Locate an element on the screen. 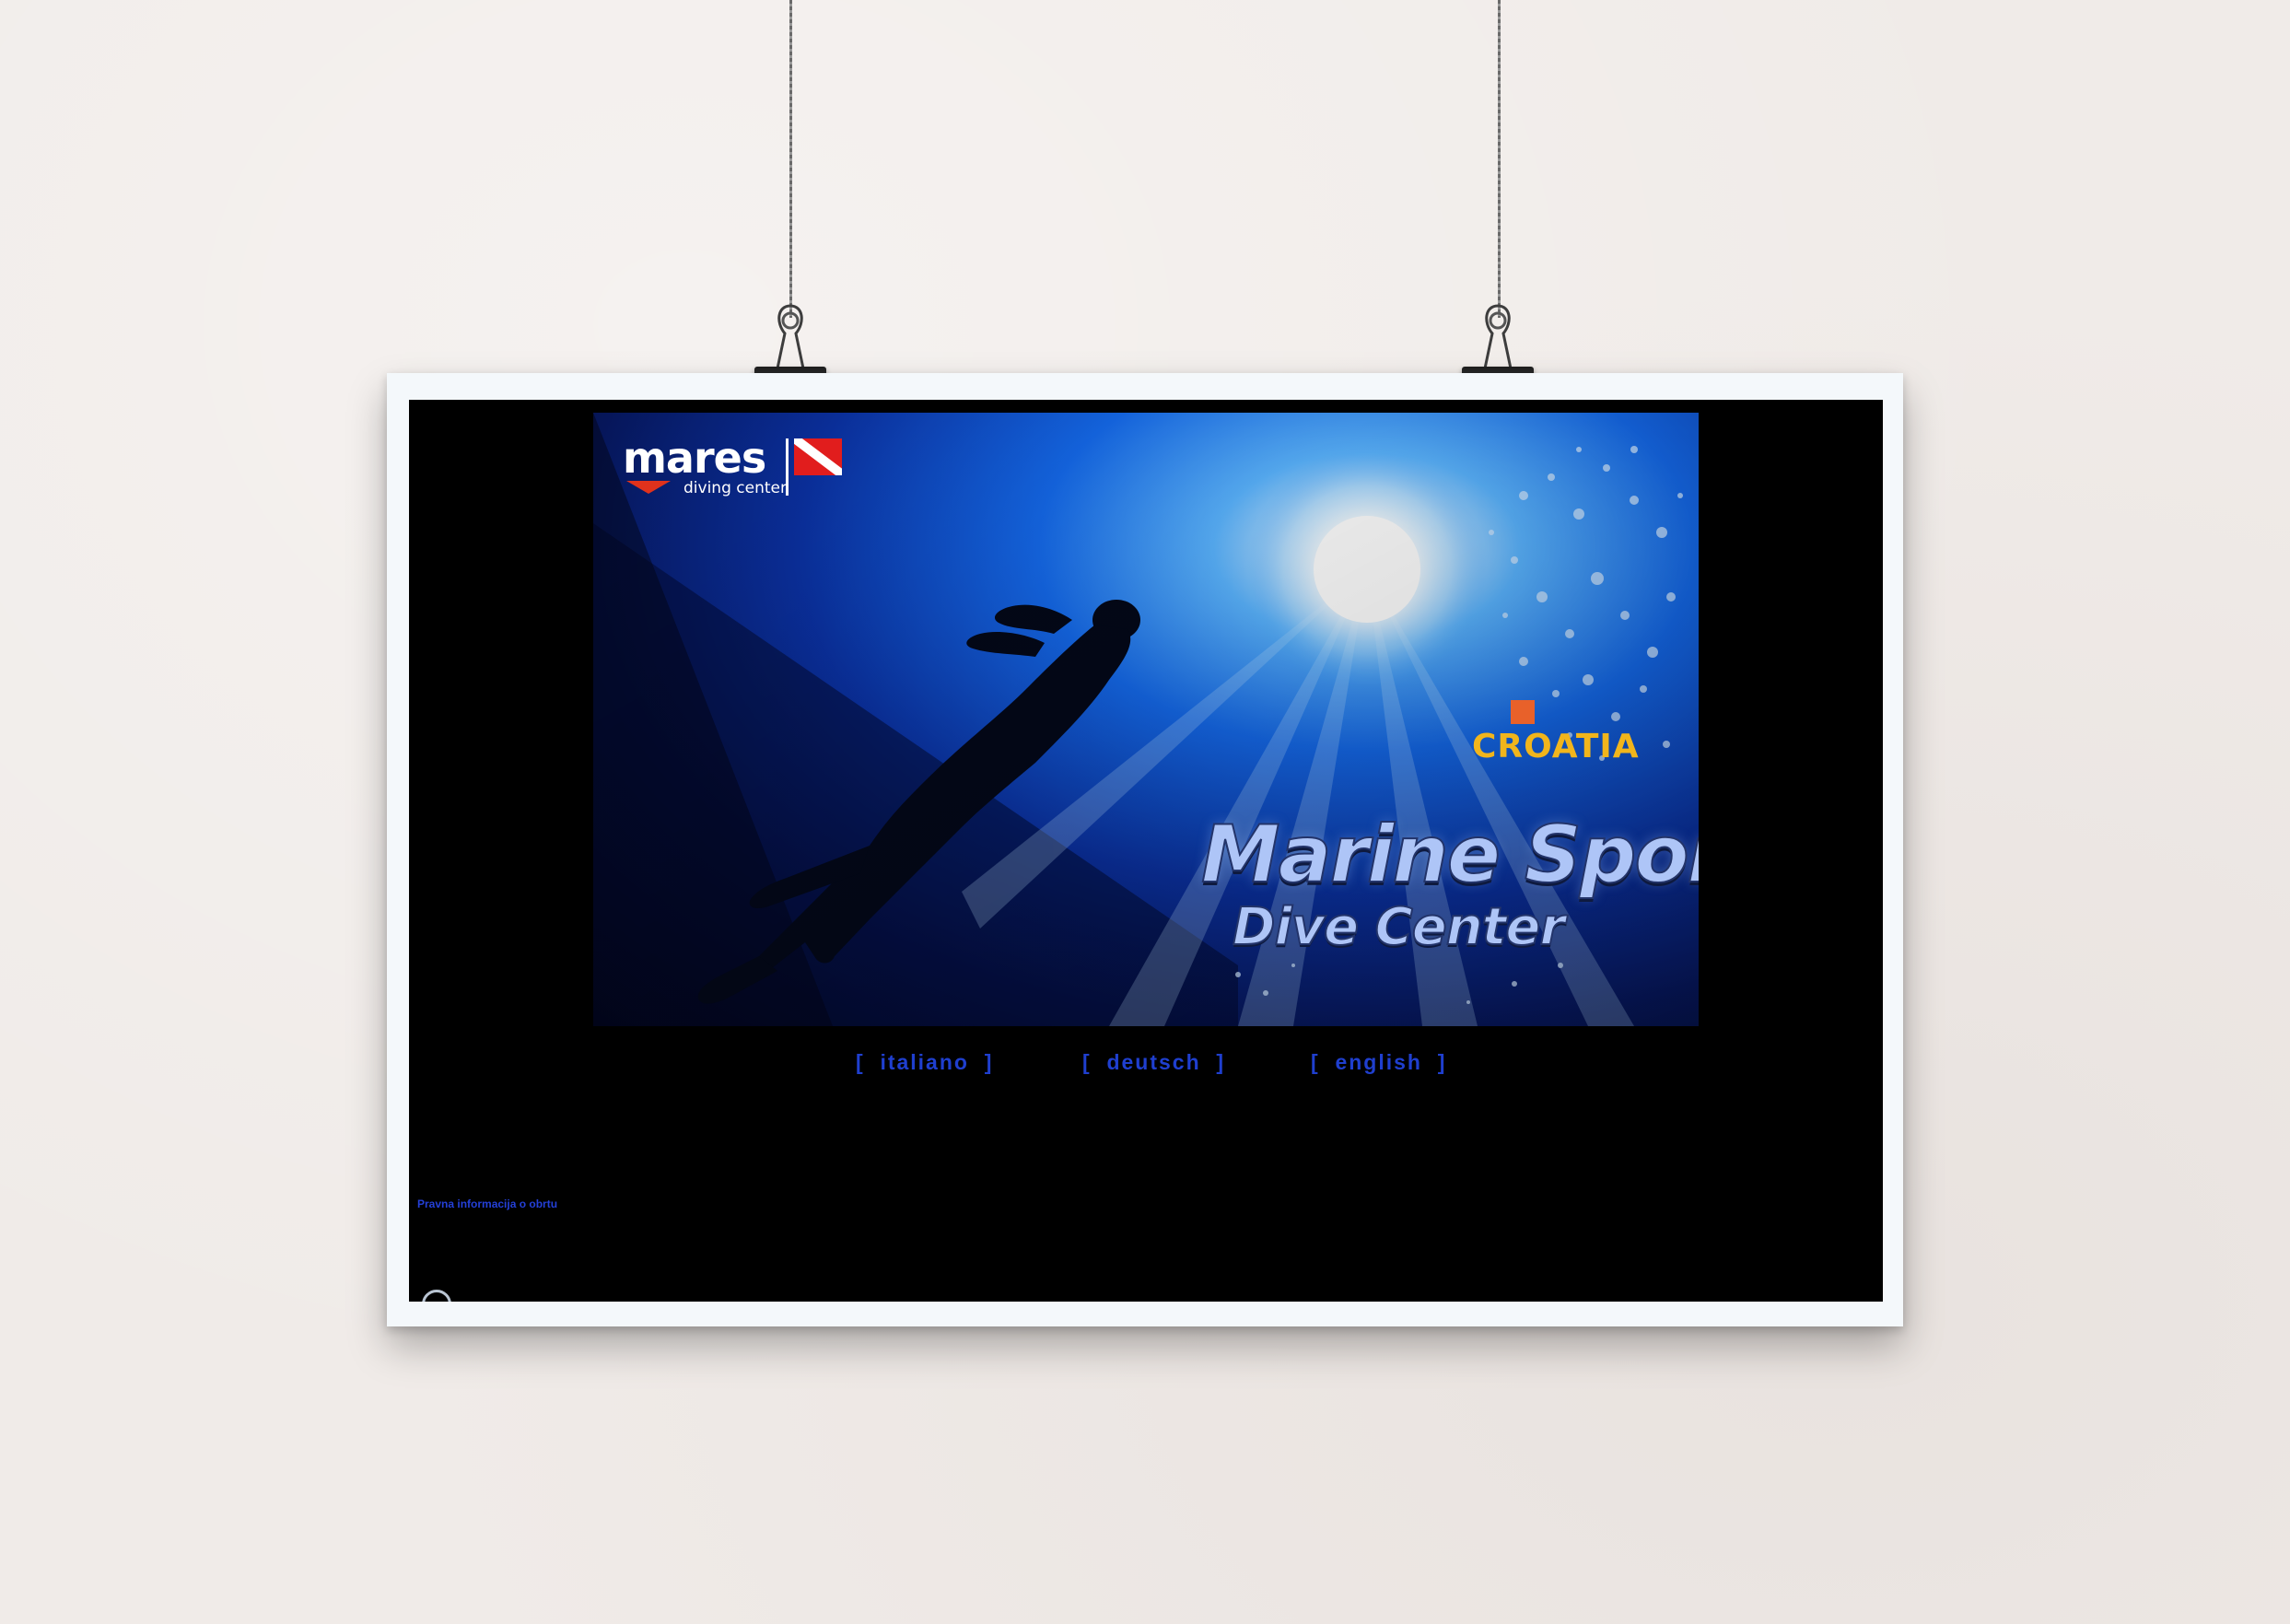 This screenshot has width=2290, height=1624. brand-subtitle: diving center is located at coordinates (735, 488).